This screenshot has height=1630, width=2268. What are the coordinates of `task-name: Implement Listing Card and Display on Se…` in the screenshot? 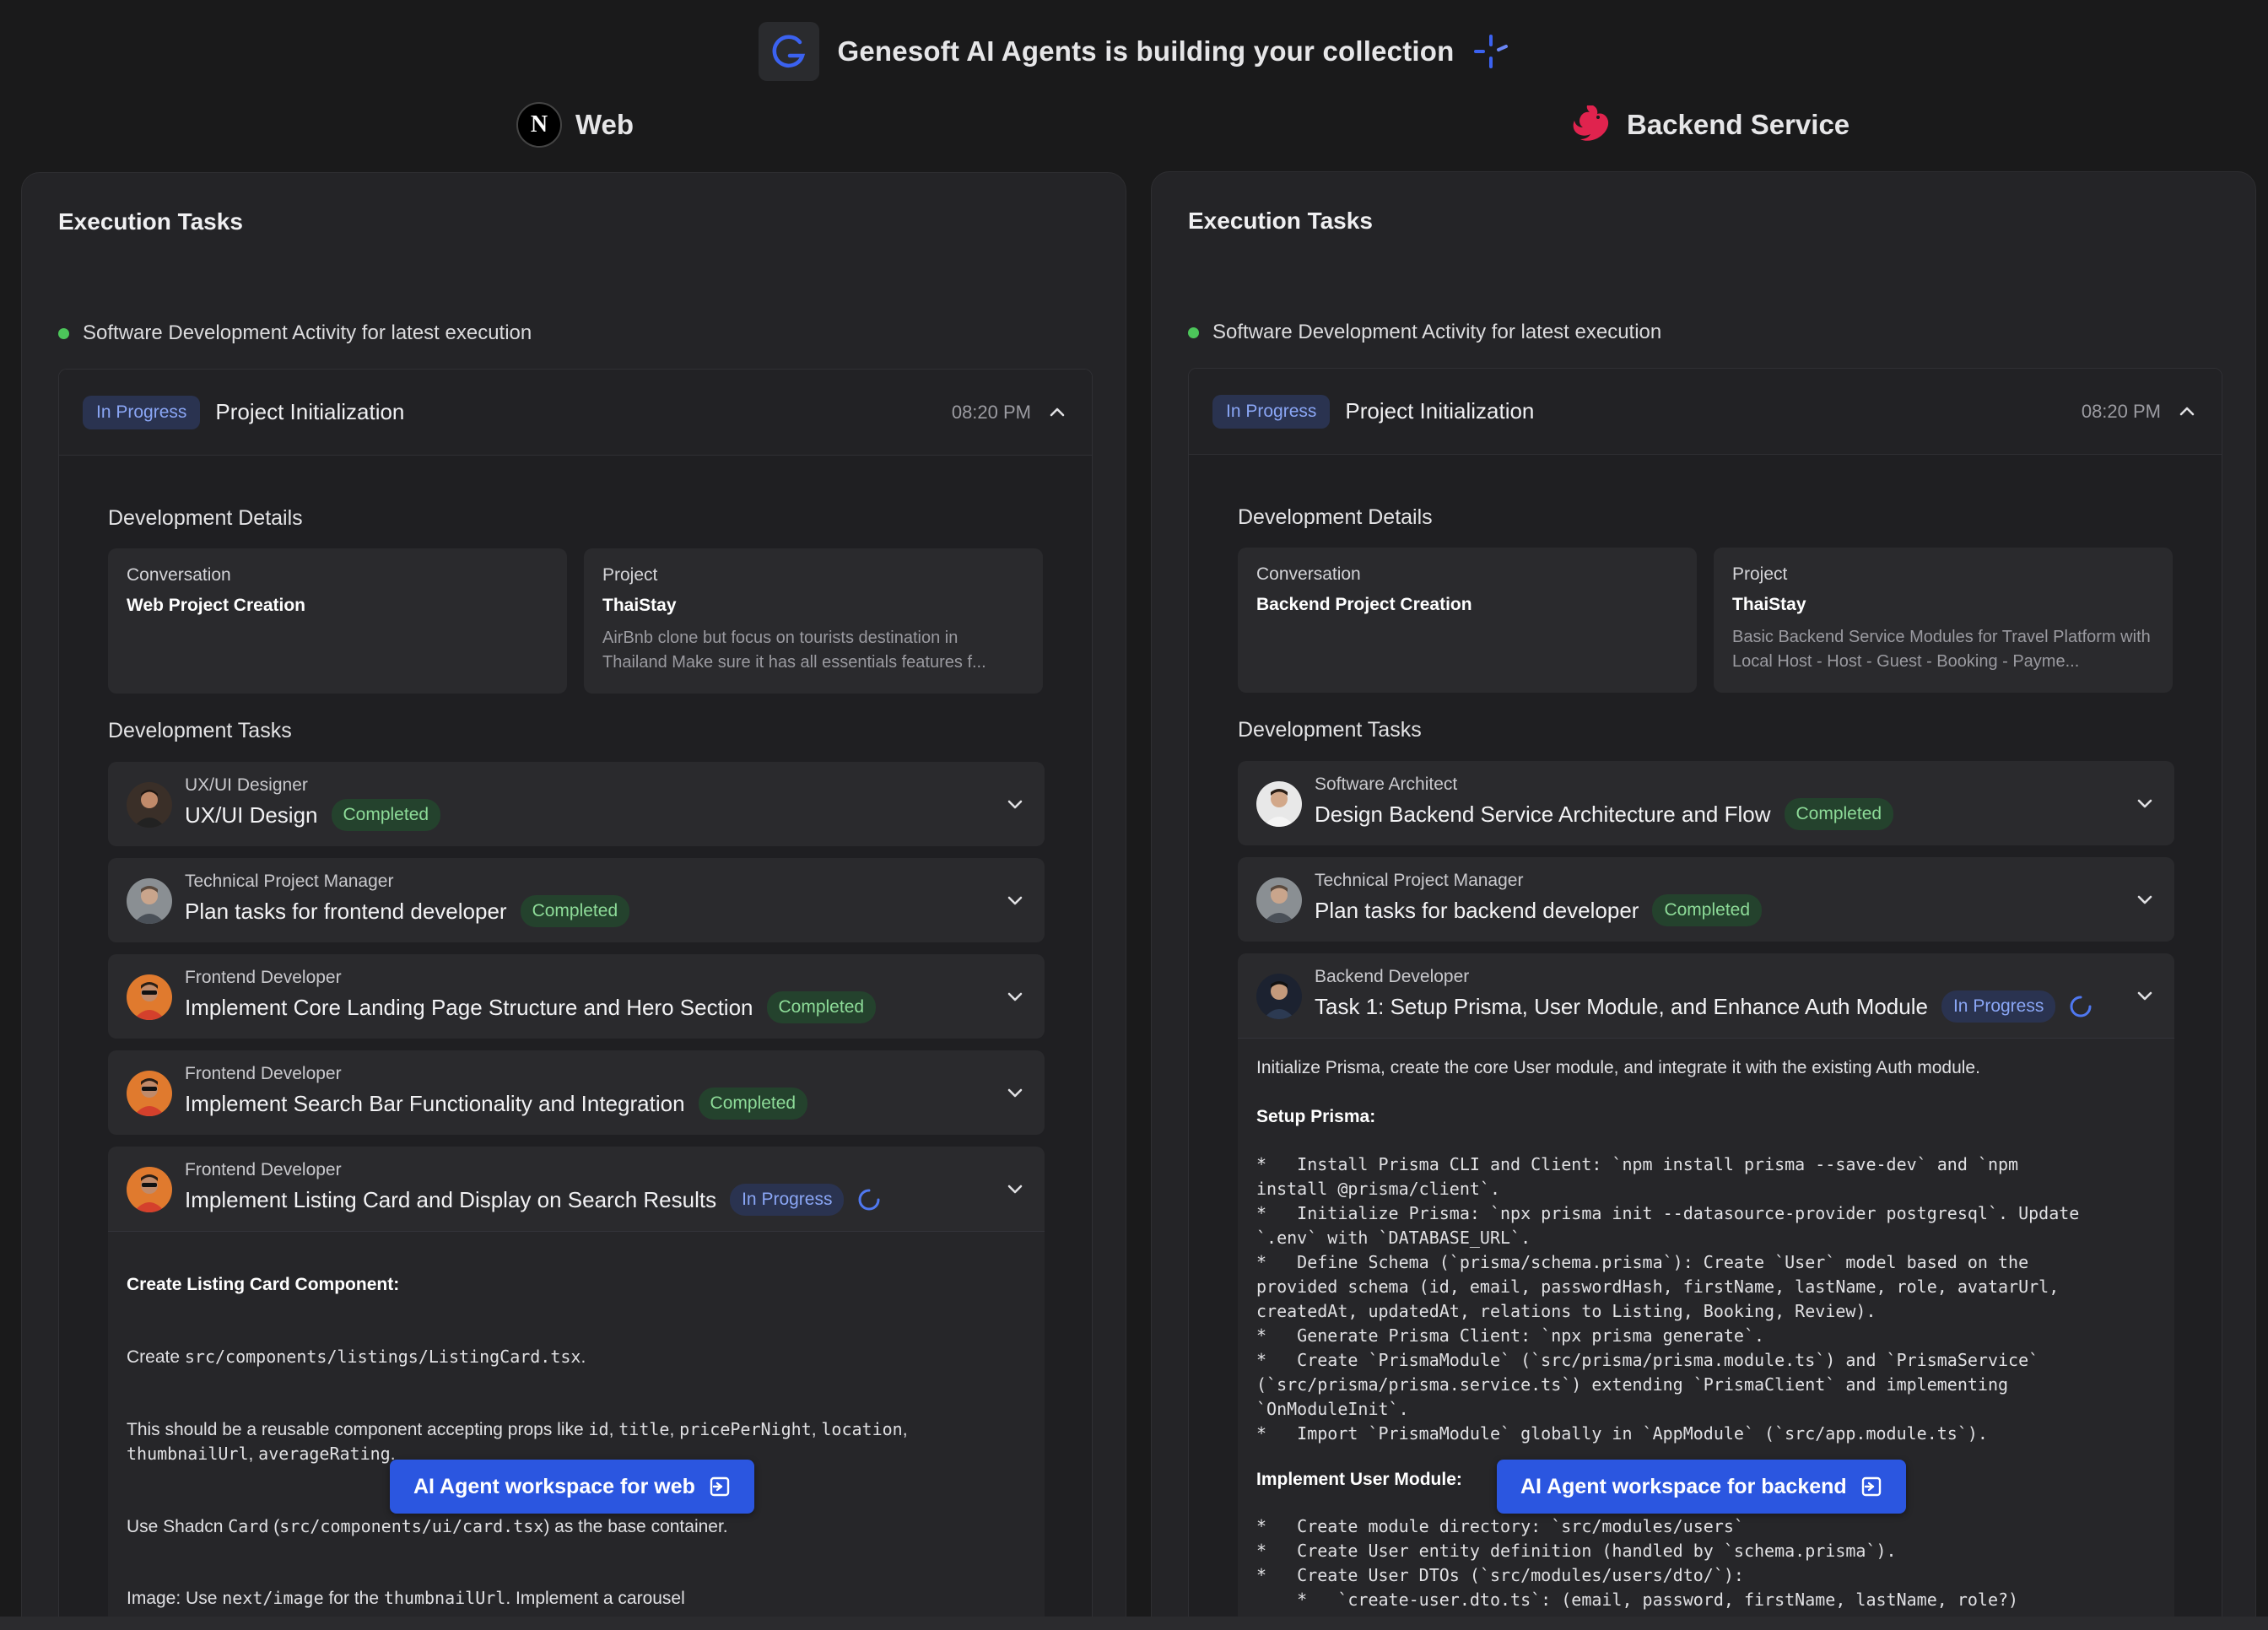 It's located at (451, 1199).